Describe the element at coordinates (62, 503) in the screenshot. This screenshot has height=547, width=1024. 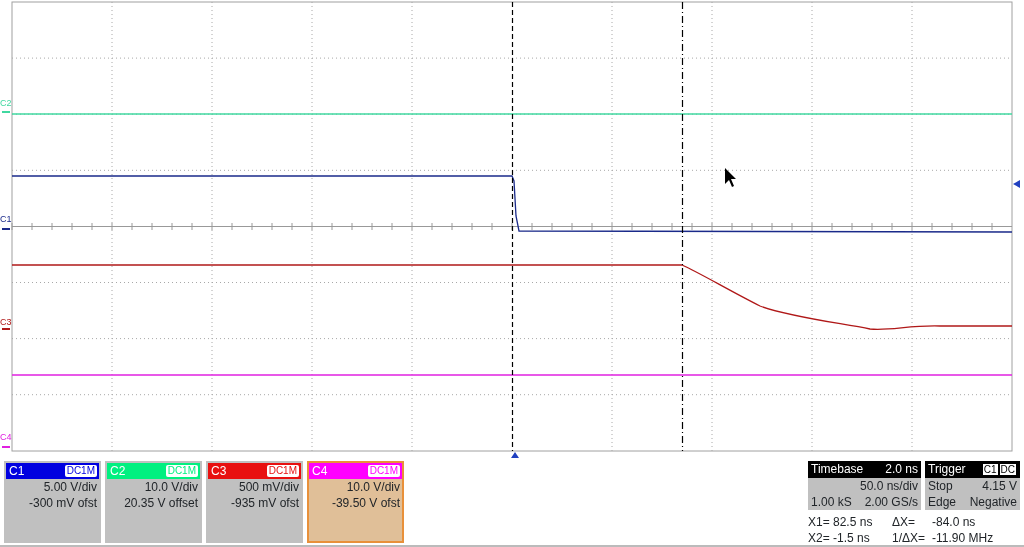
I see `channel-offset: -300 mV ofst` at that location.